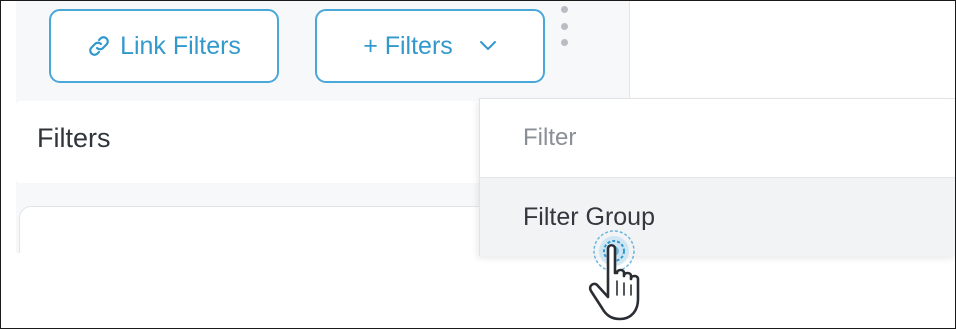 Image resolution: width=956 pixels, height=329 pixels. I want to click on hand-pointer-icon, so click(616, 276).